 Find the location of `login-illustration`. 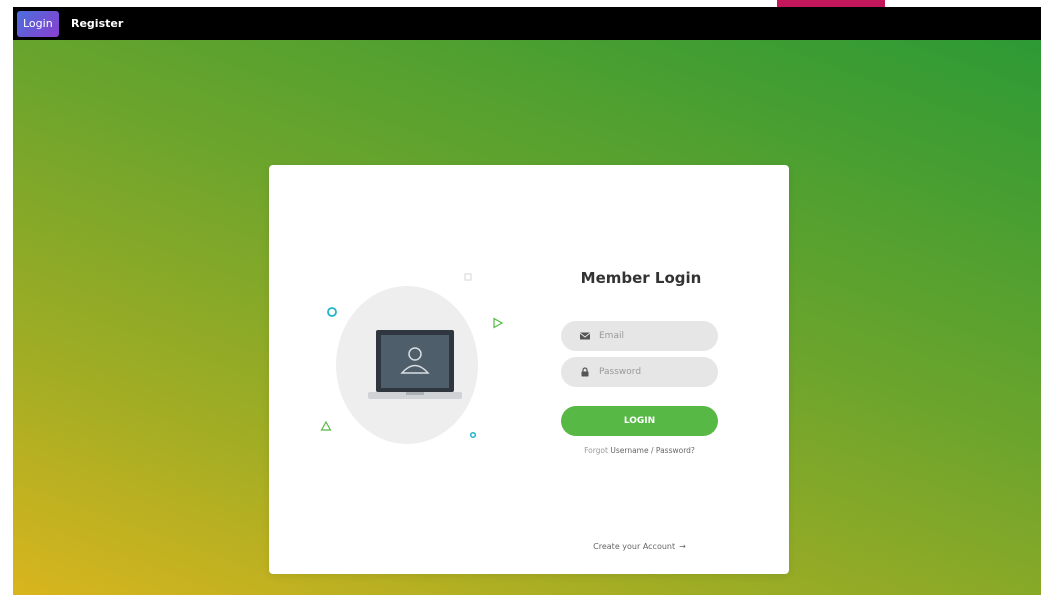

login-illustration is located at coordinates (409, 365).